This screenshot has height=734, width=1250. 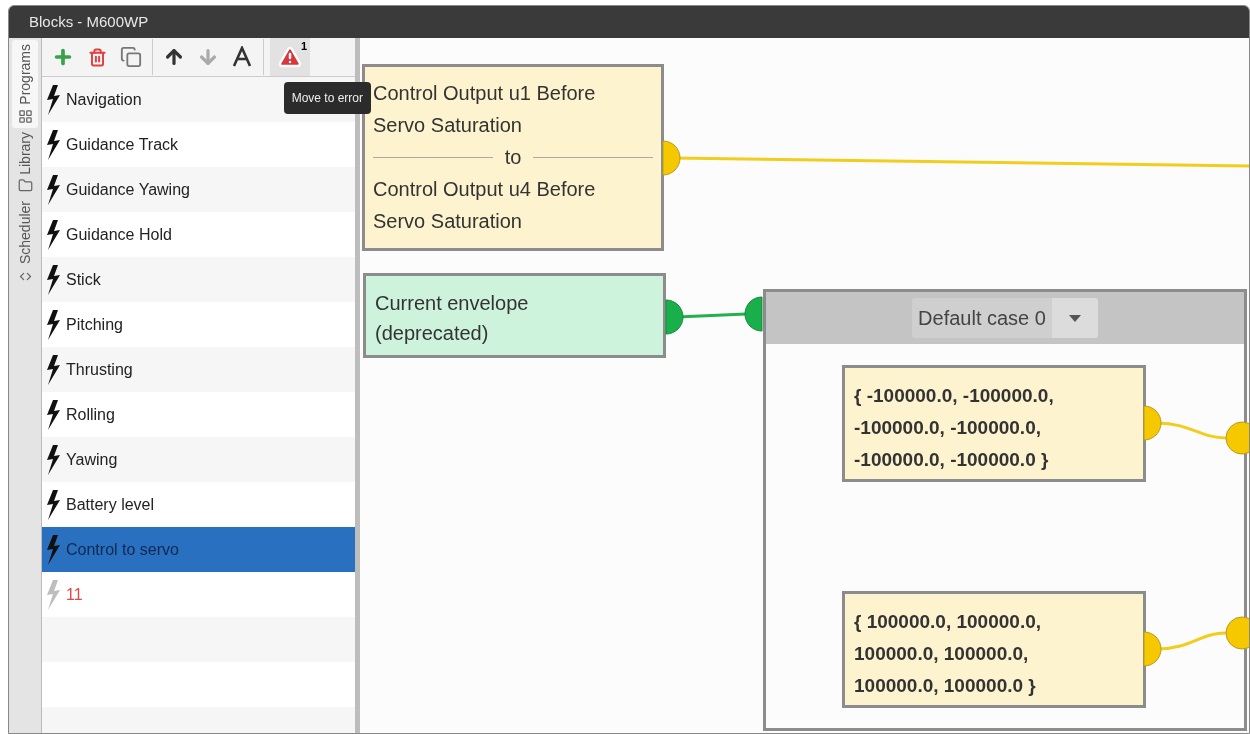 I want to click on warning-icon, so click(x=290, y=57).